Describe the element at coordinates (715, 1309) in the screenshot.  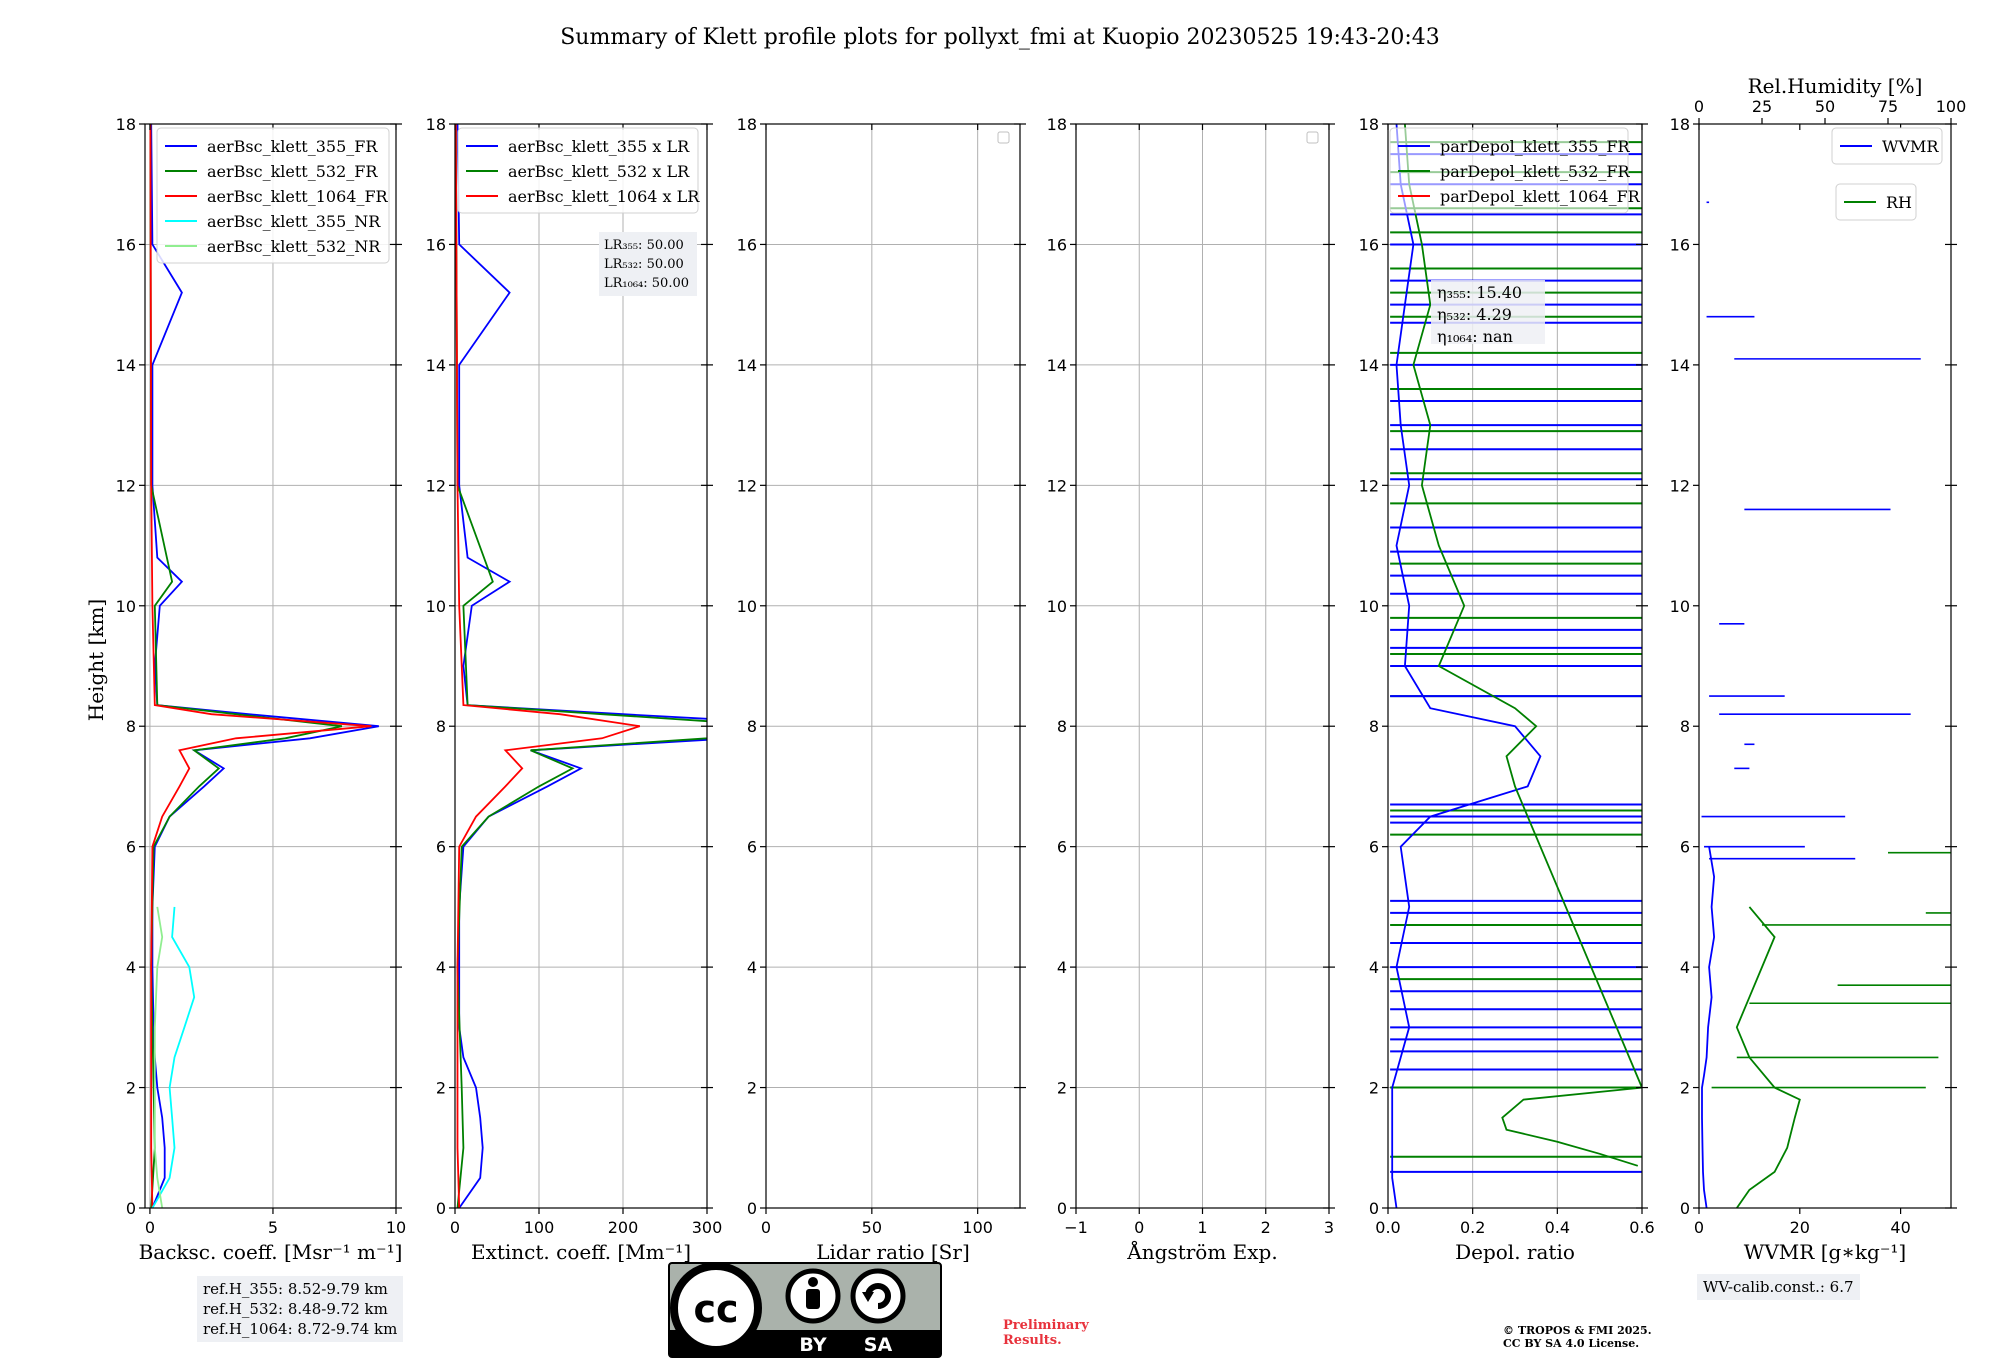
I see `cc-letters: cc` at that location.